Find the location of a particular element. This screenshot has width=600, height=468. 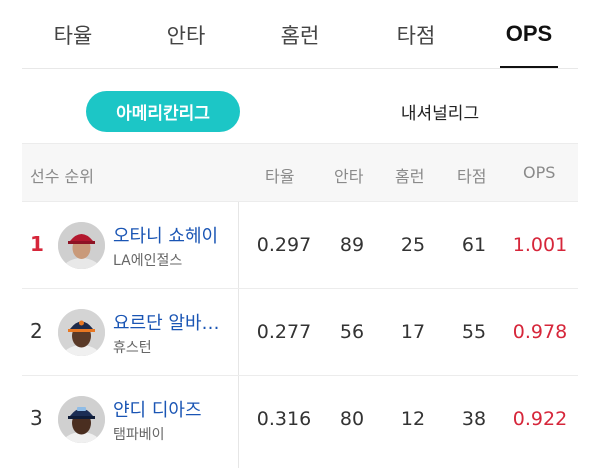

header-hr: 홈런 is located at coordinates (410, 176).